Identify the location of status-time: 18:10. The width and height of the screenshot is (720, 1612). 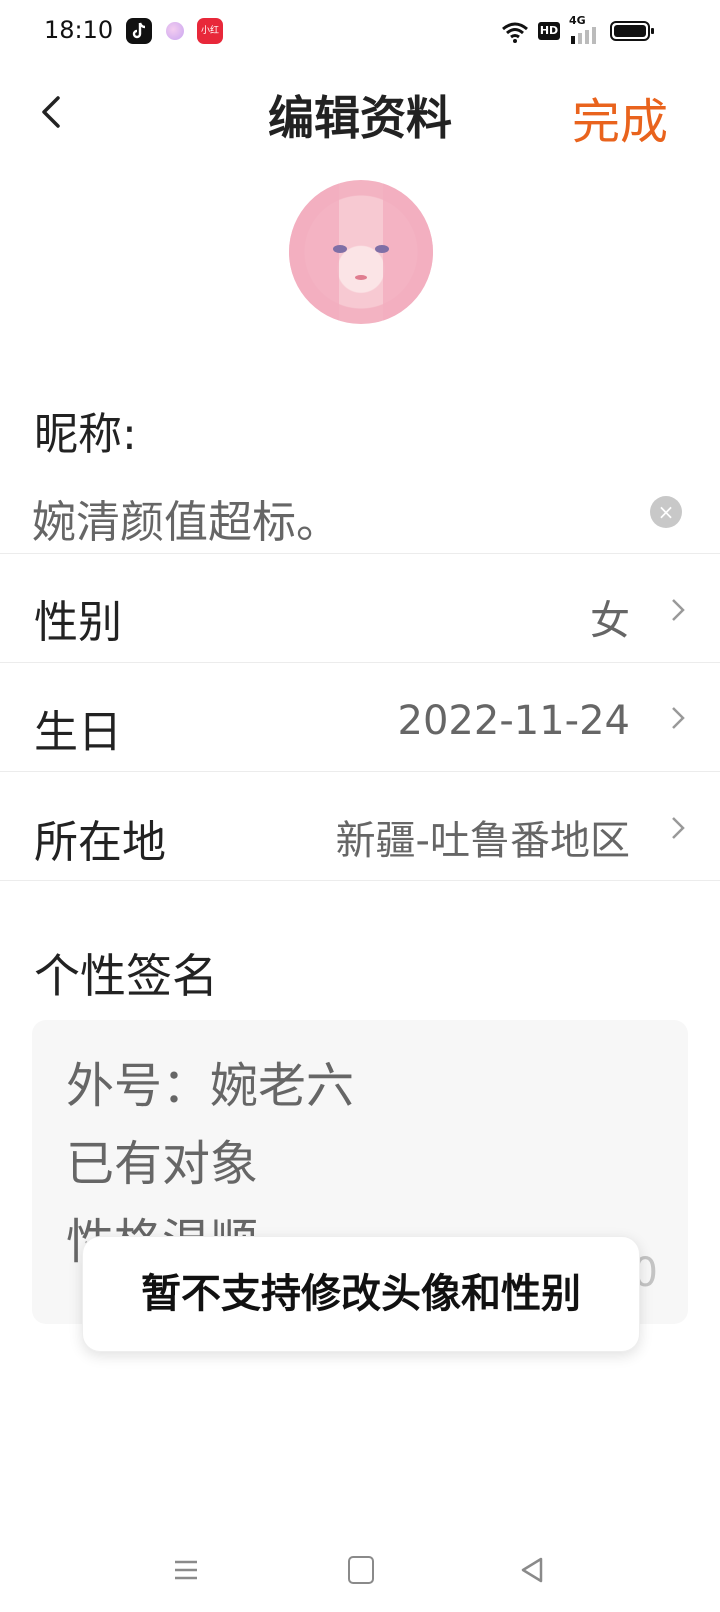
(79, 30).